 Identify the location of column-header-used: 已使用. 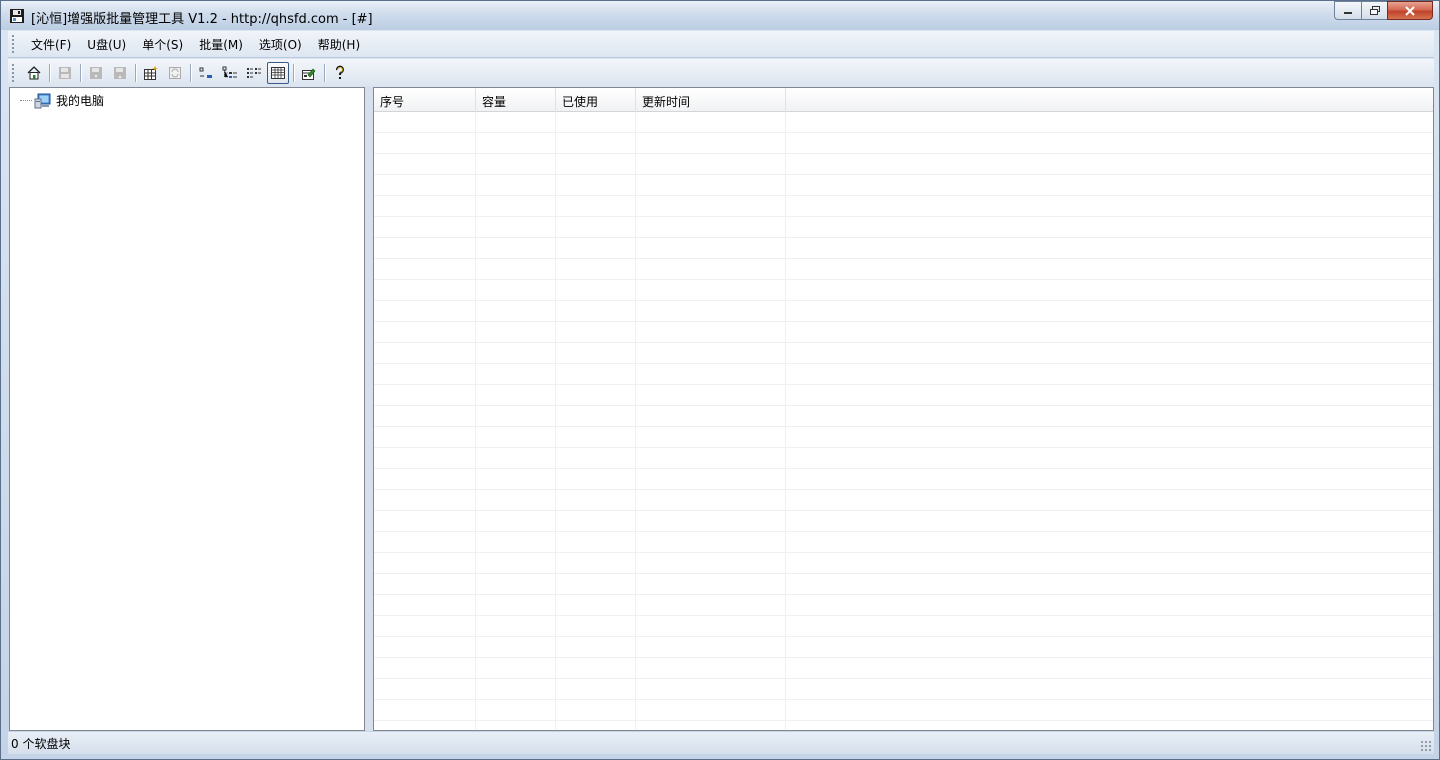
(596, 100).